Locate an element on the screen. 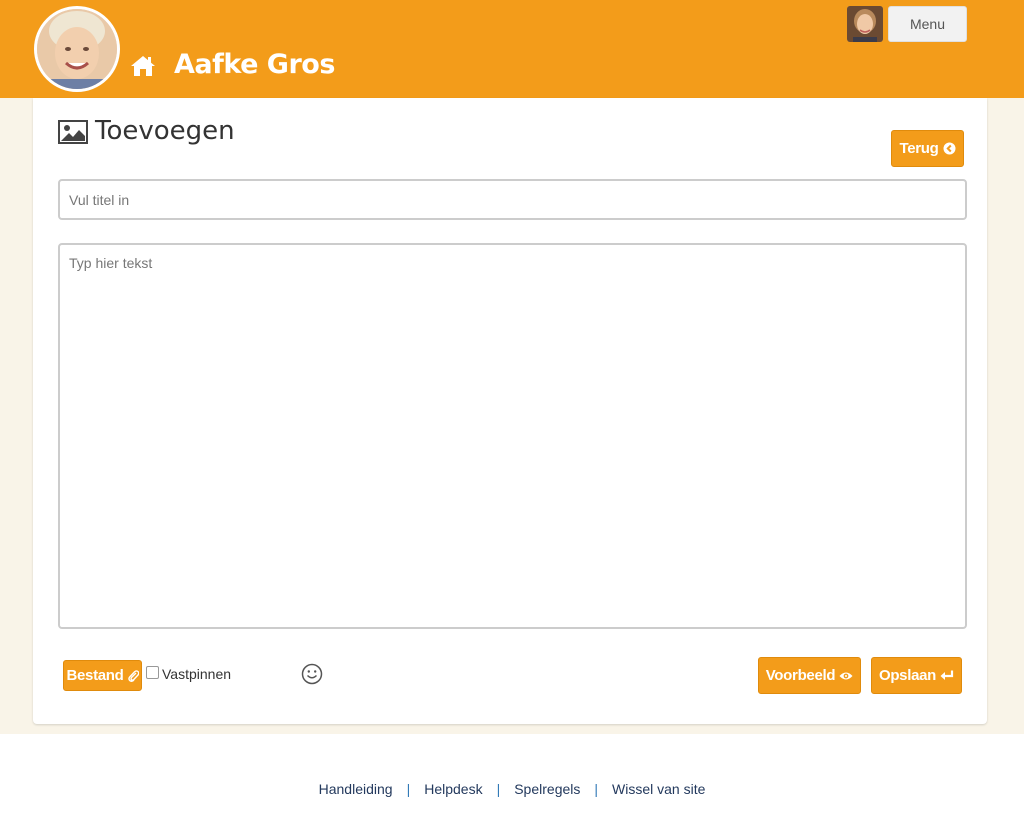 The height and width of the screenshot is (823, 1024). page-title: Toevoegen is located at coordinates (165, 131).